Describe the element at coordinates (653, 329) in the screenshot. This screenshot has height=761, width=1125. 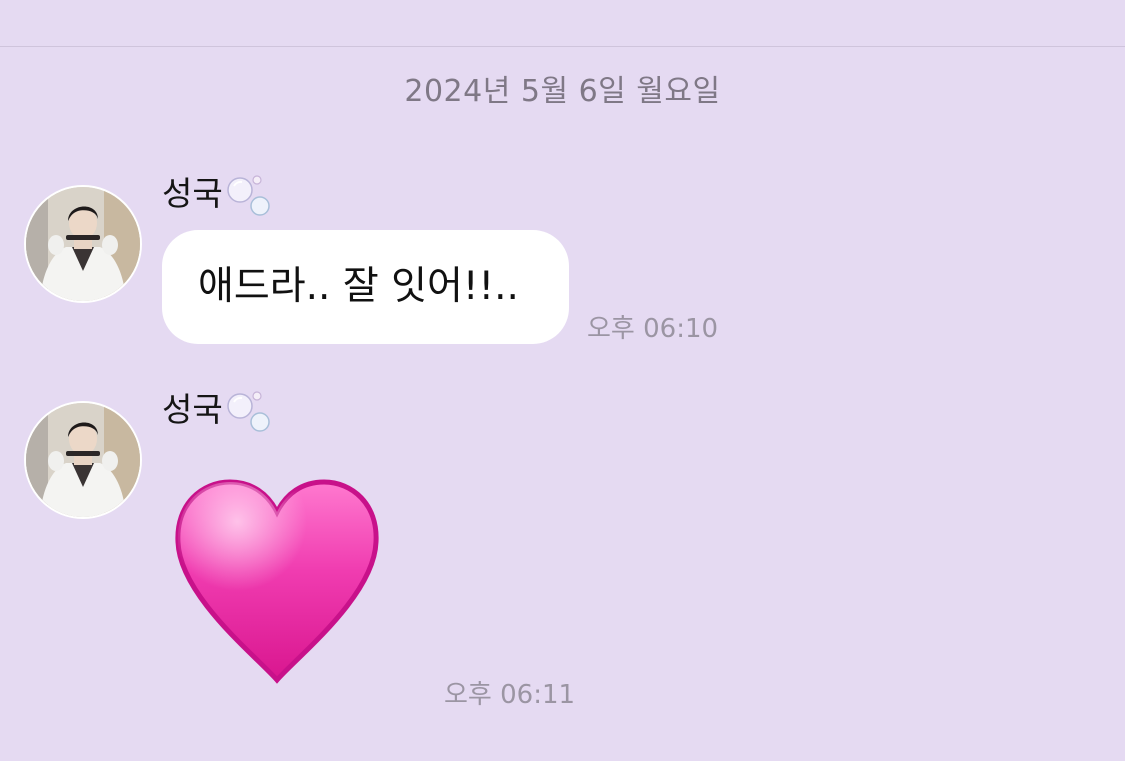
I see `message-timestamp: 오후 06:10` at that location.